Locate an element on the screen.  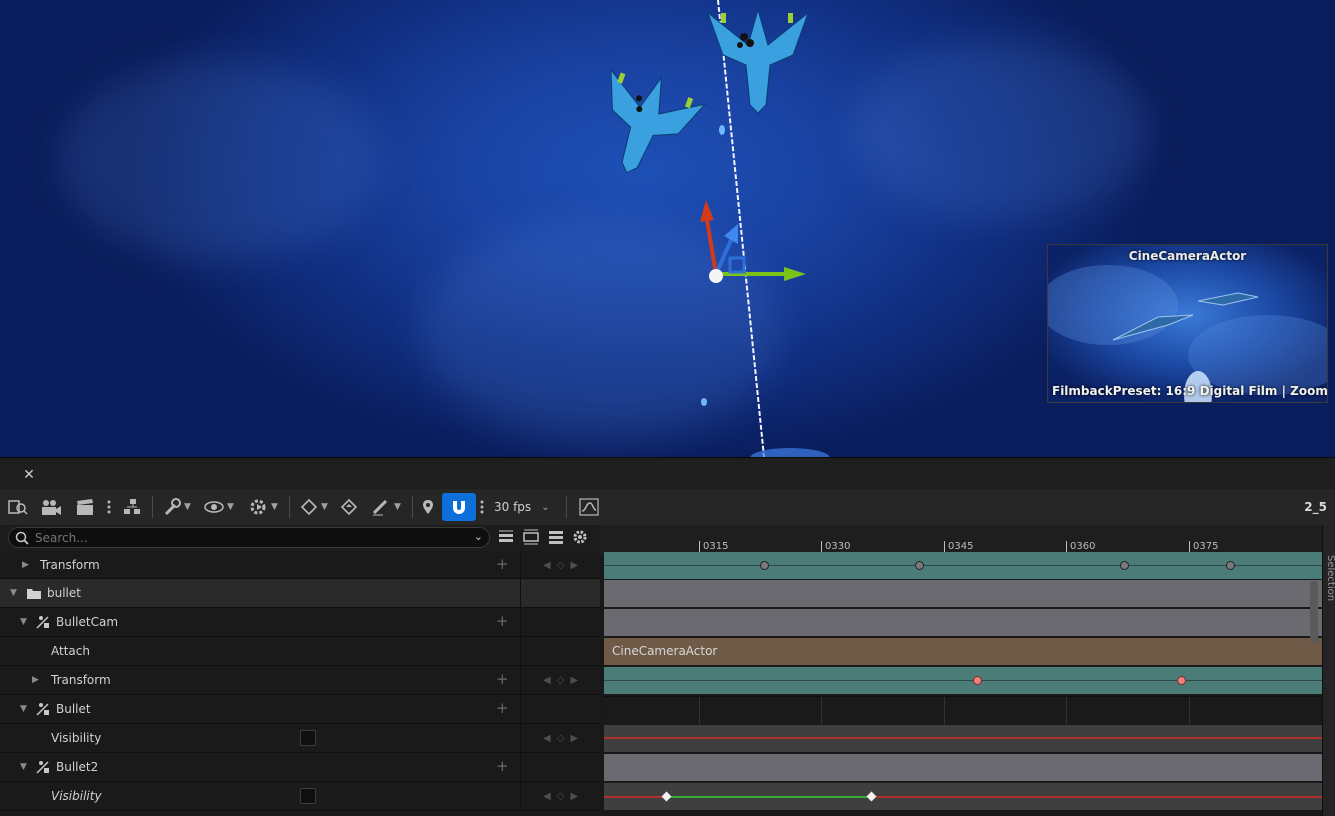
snap-toggle-button is located at coordinates (459, 507).